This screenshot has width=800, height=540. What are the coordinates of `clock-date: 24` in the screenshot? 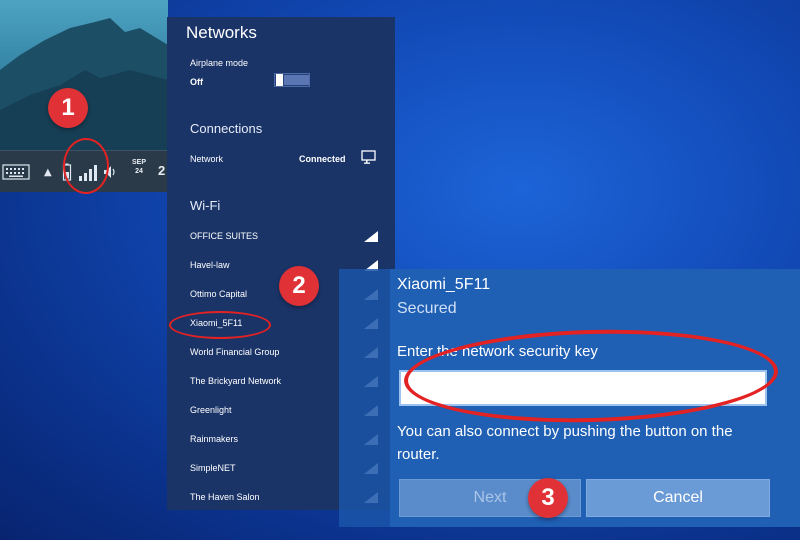 It's located at (139, 171).